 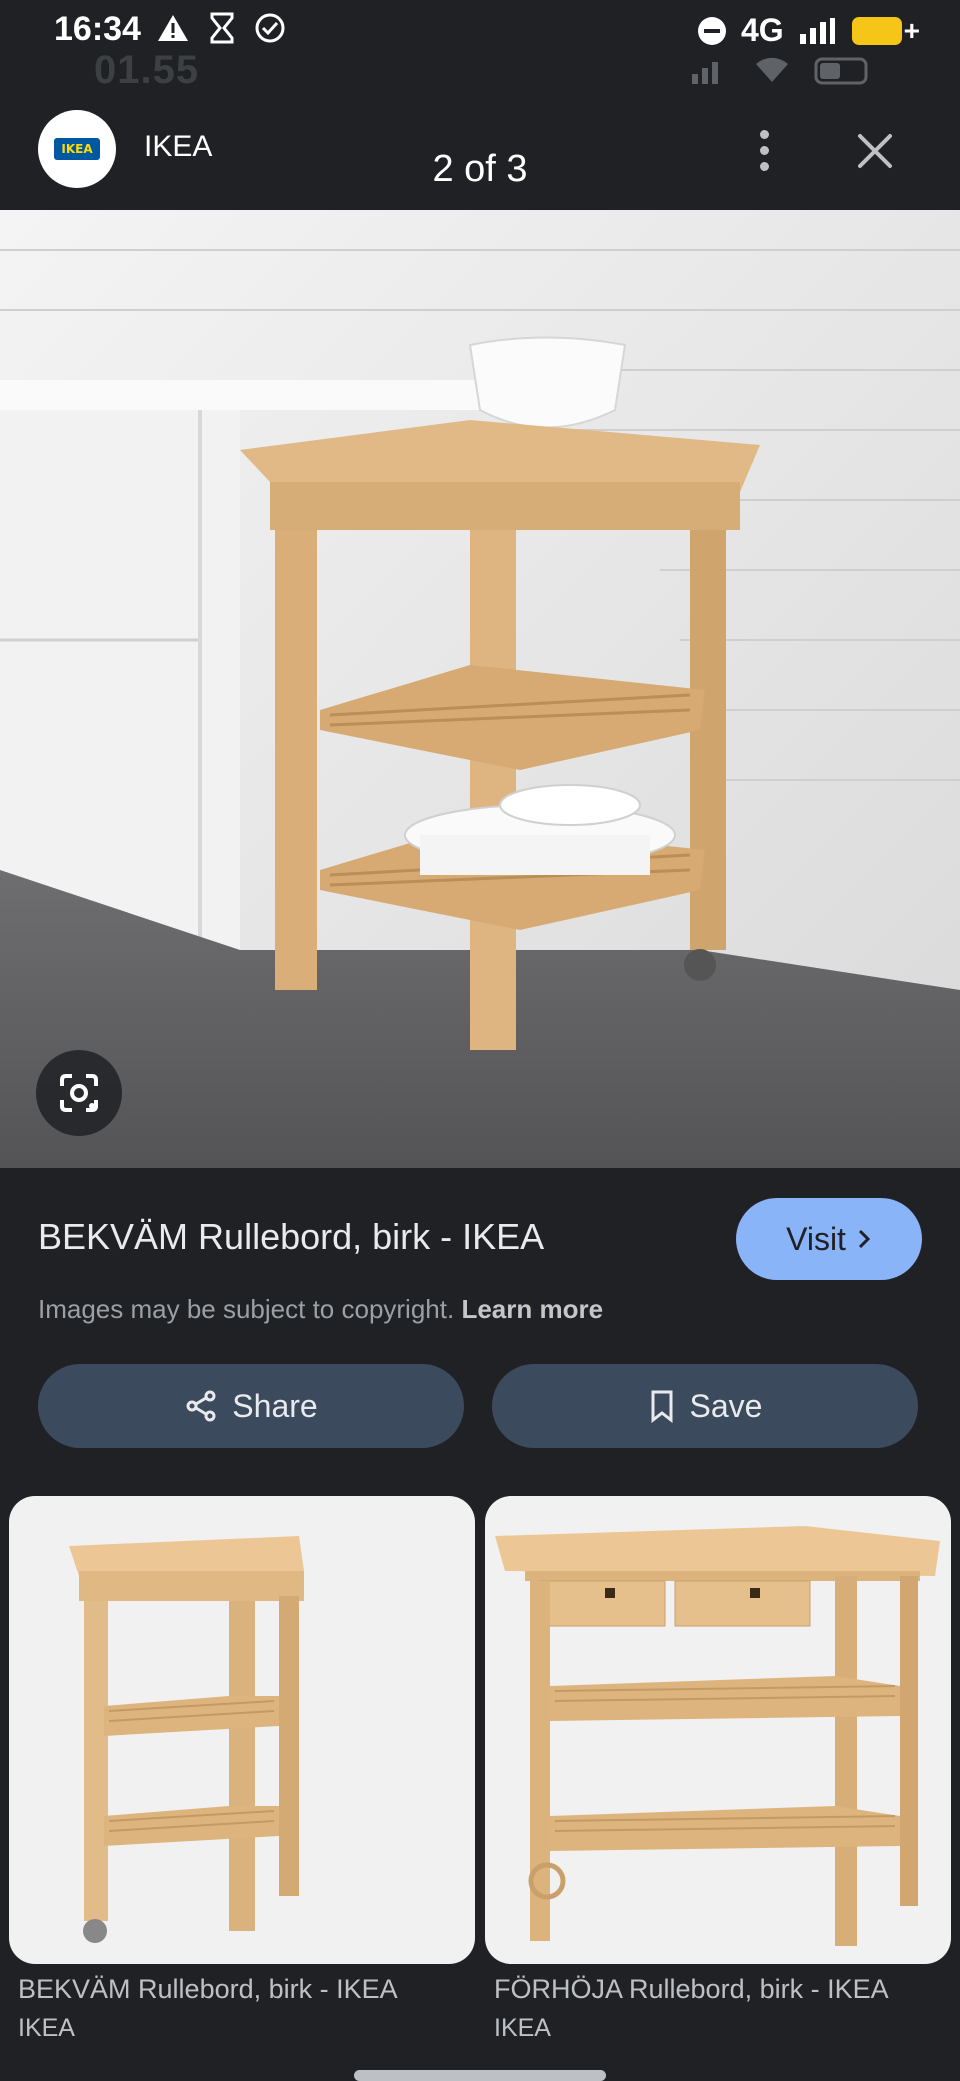 What do you see at coordinates (817, 30) in the screenshot?
I see `signal-icon` at bounding box center [817, 30].